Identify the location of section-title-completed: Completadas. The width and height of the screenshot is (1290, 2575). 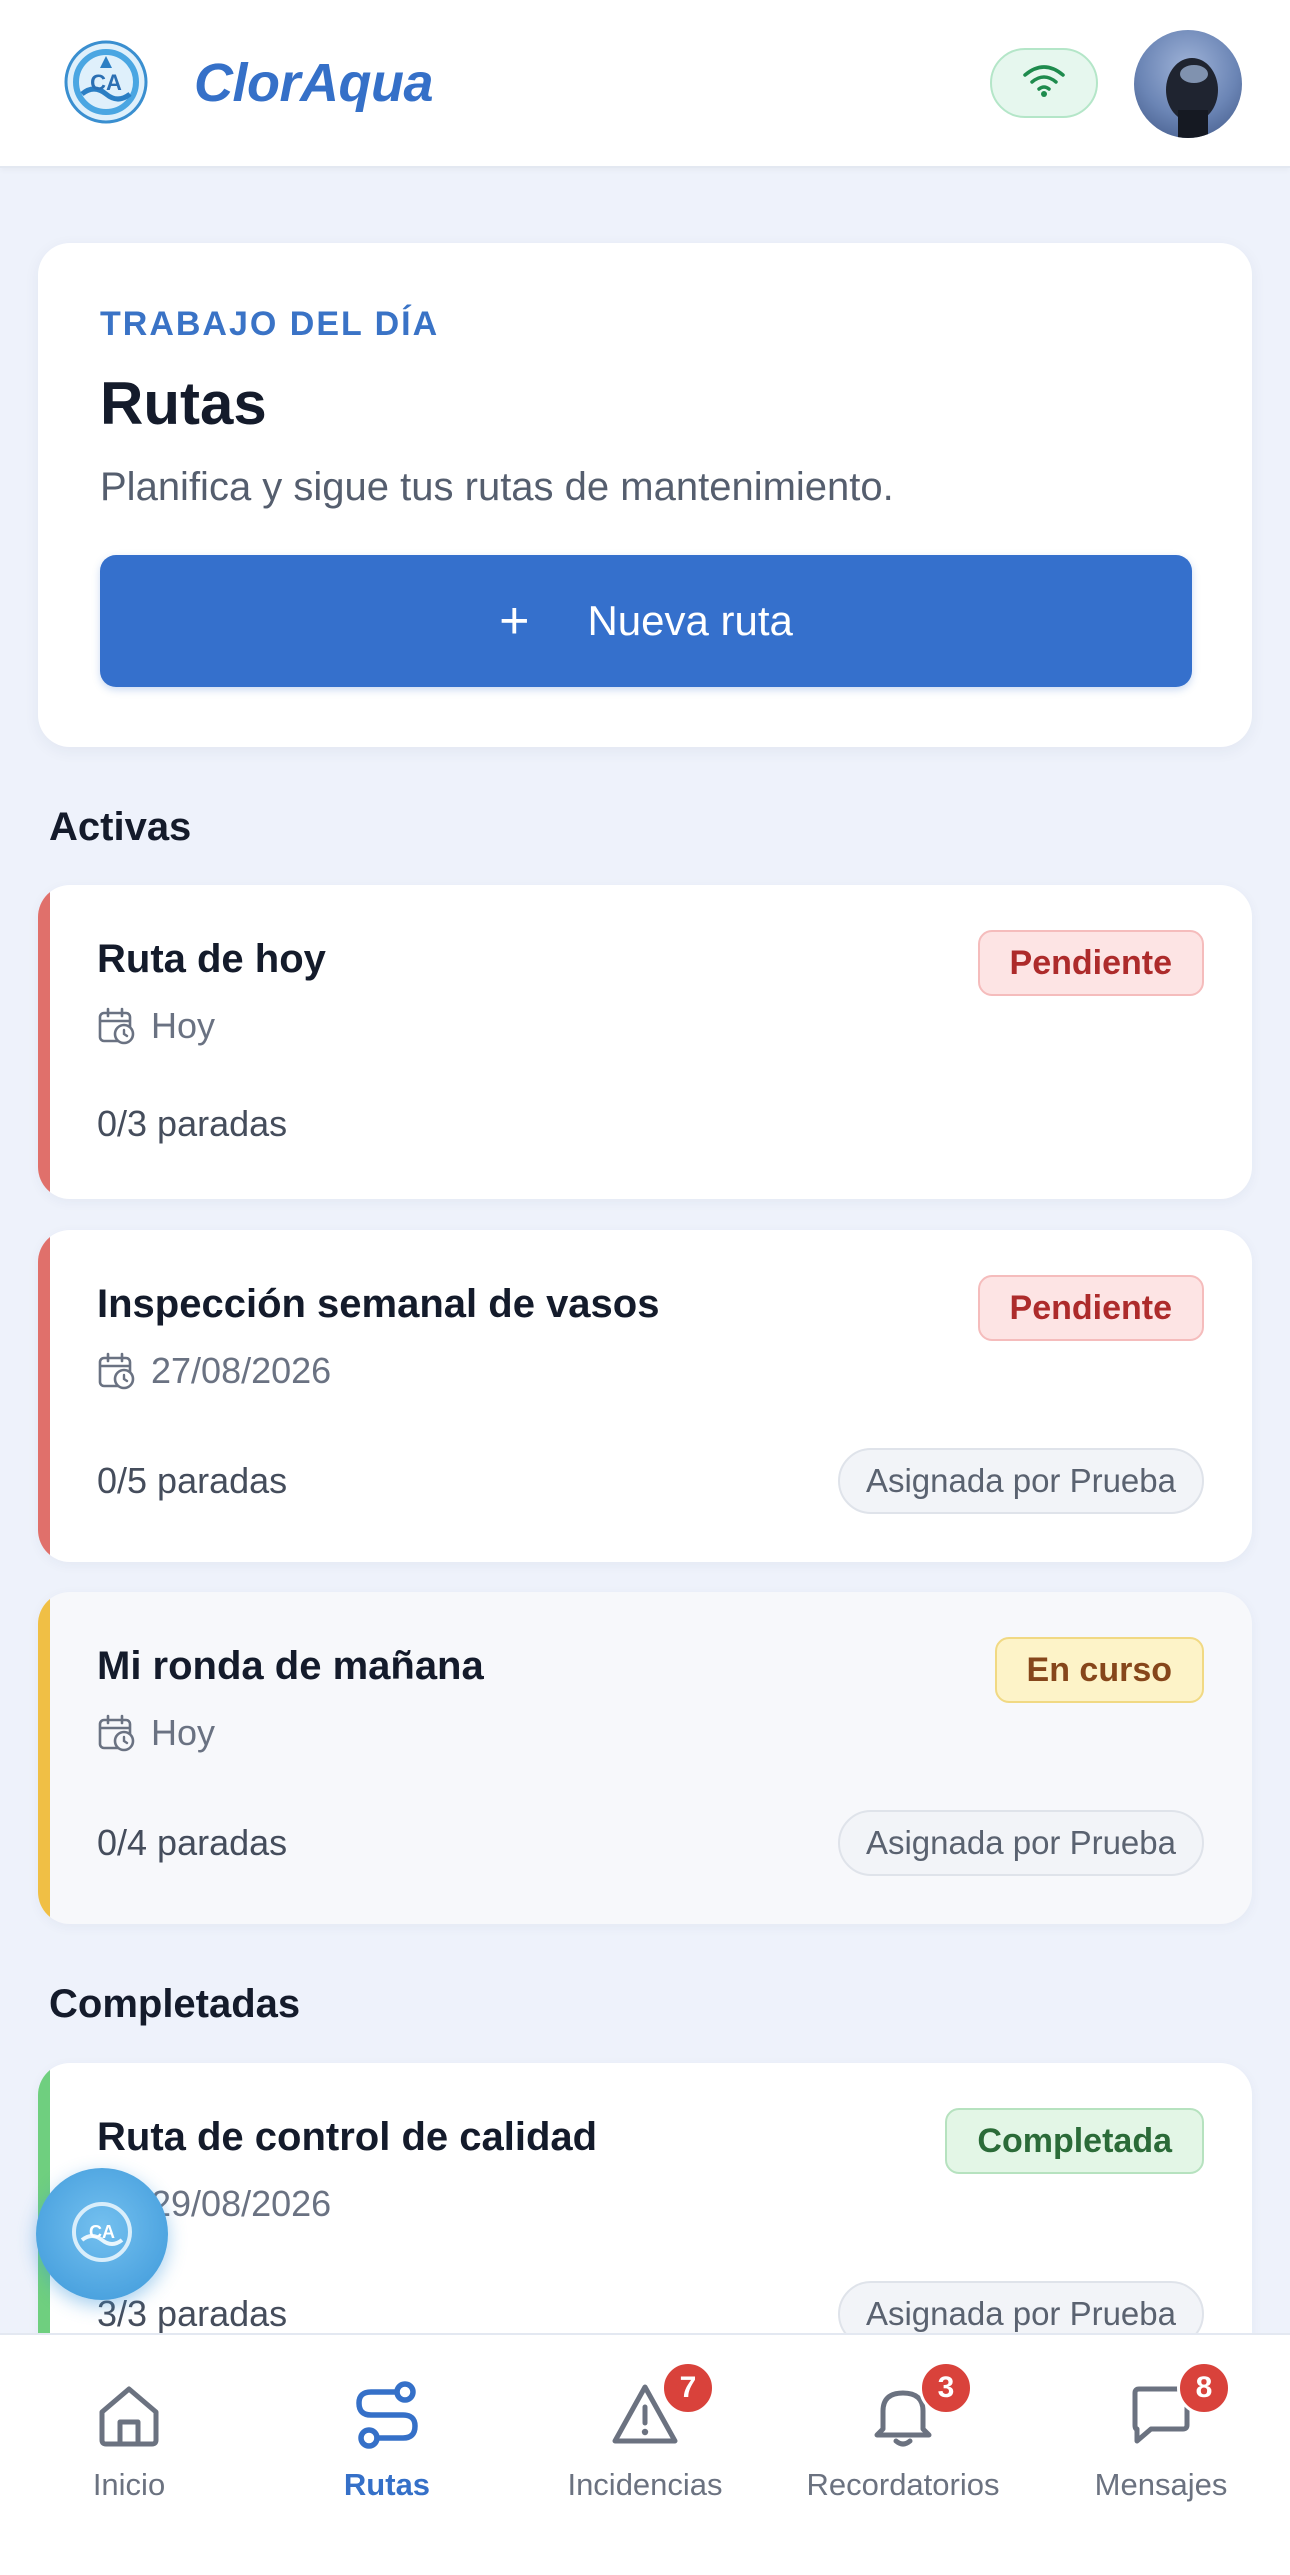
(175, 2004).